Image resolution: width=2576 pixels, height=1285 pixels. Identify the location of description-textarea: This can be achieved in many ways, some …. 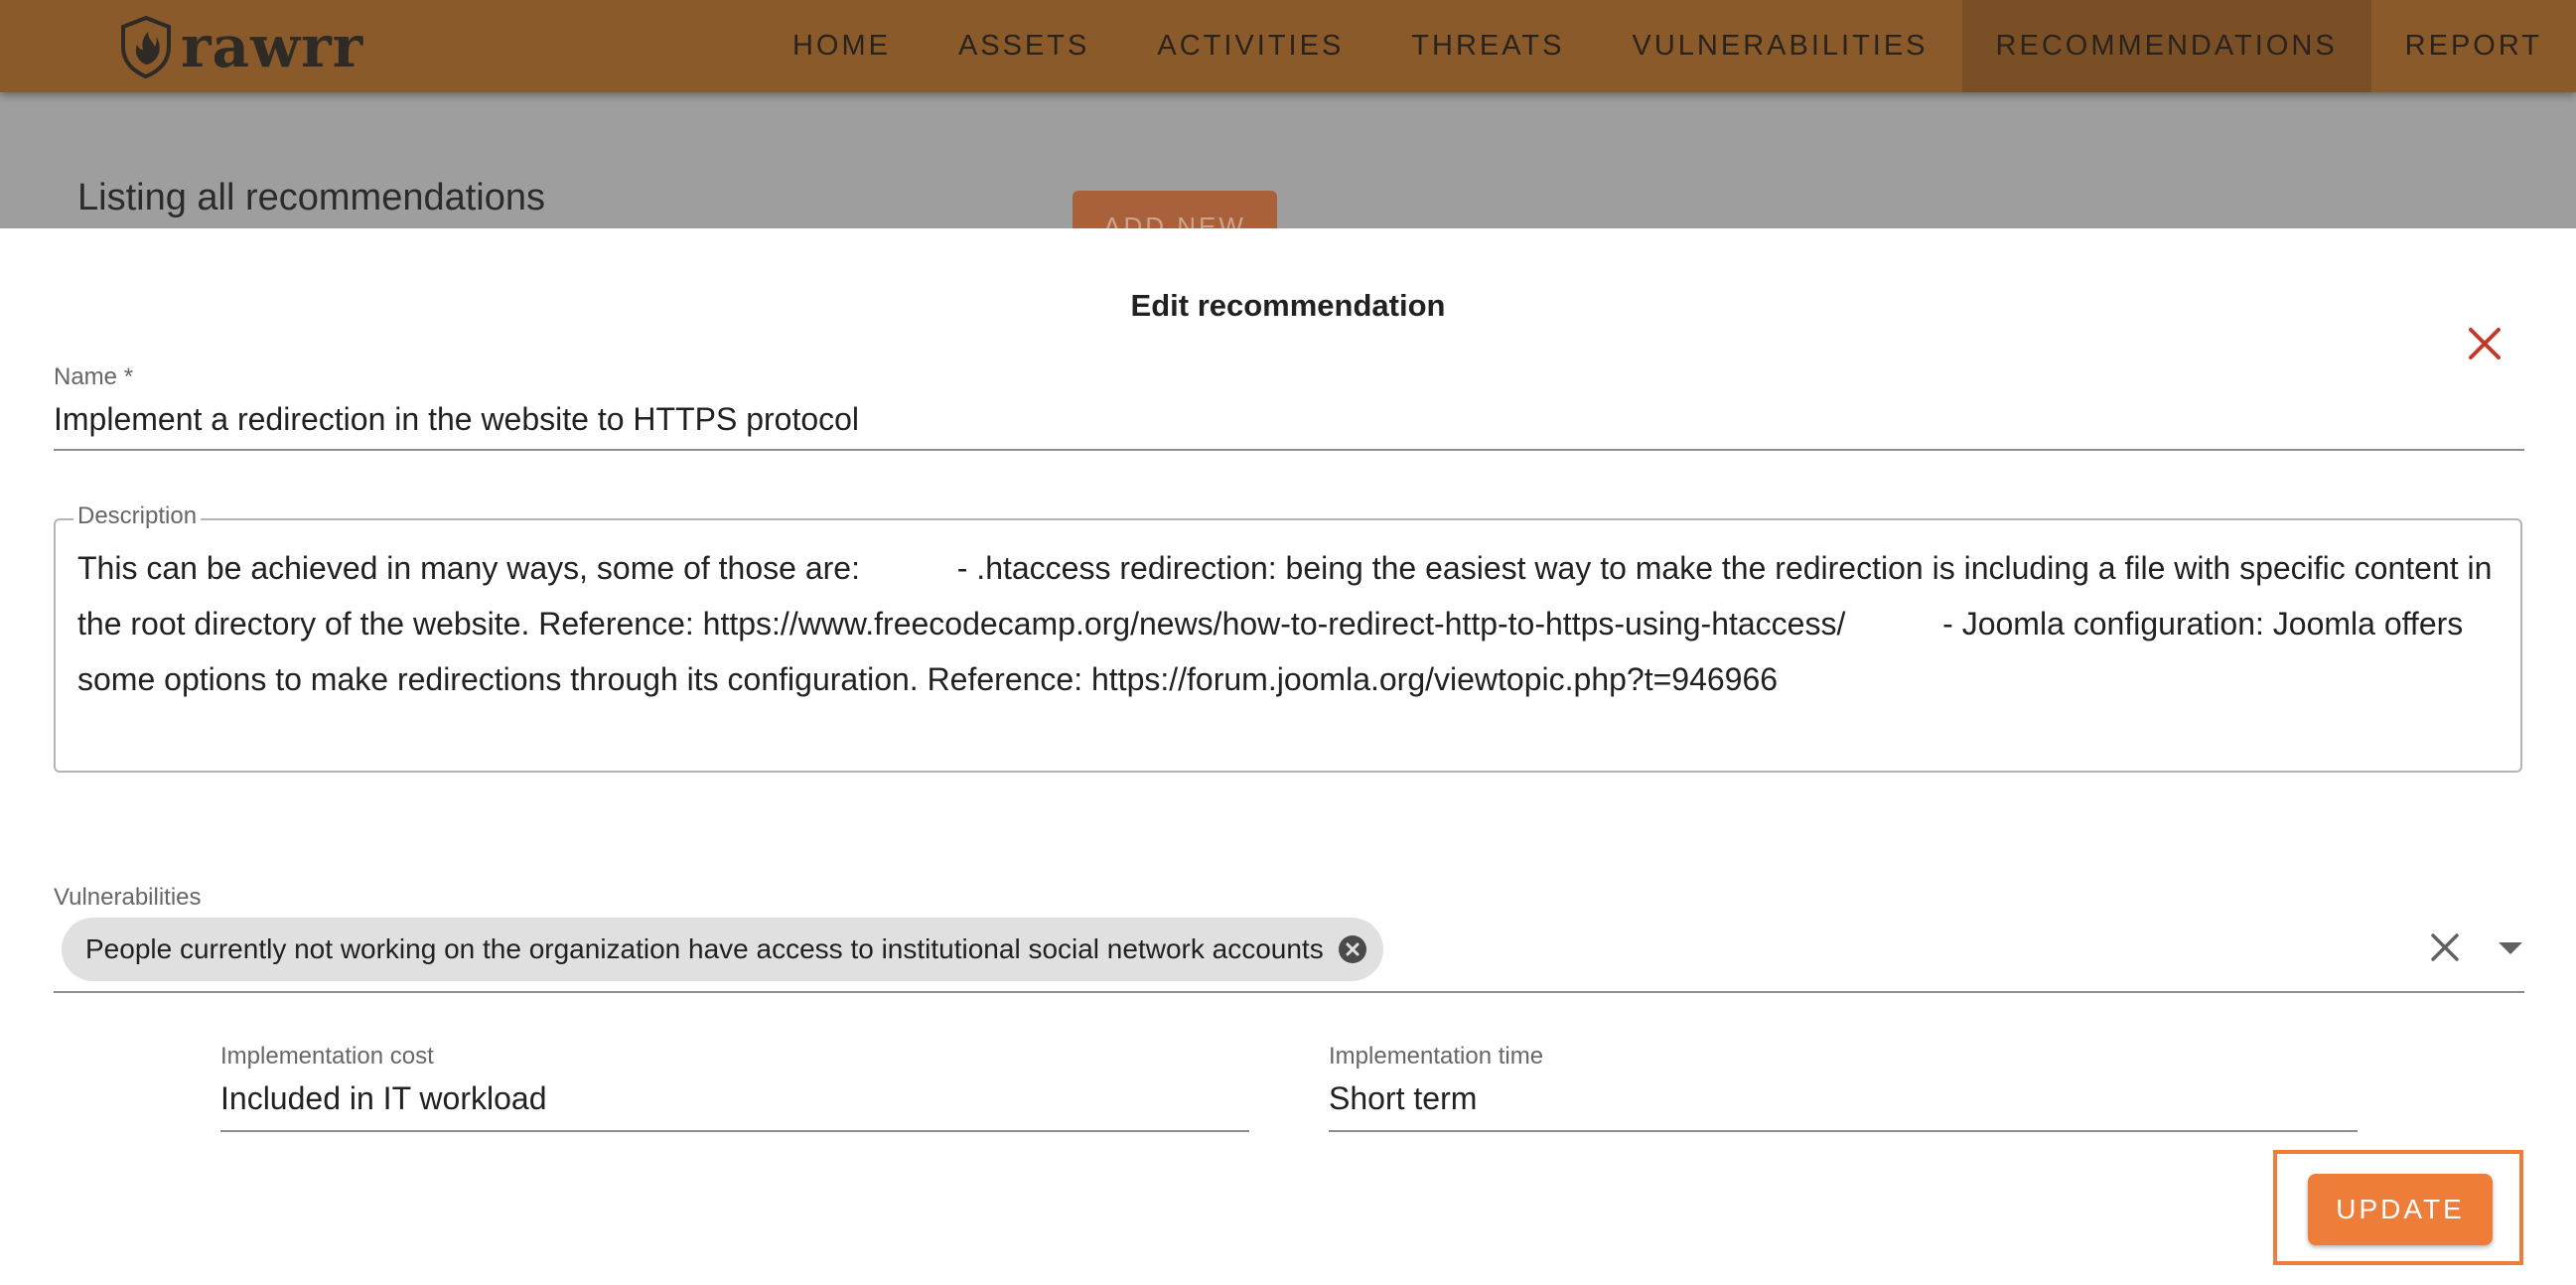
(1288, 623).